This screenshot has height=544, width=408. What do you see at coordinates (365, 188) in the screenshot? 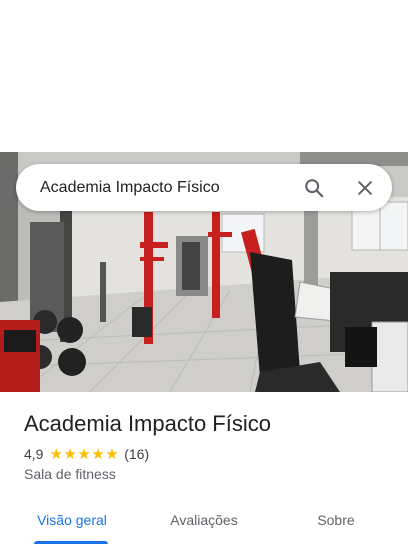
I see `close-icon` at bounding box center [365, 188].